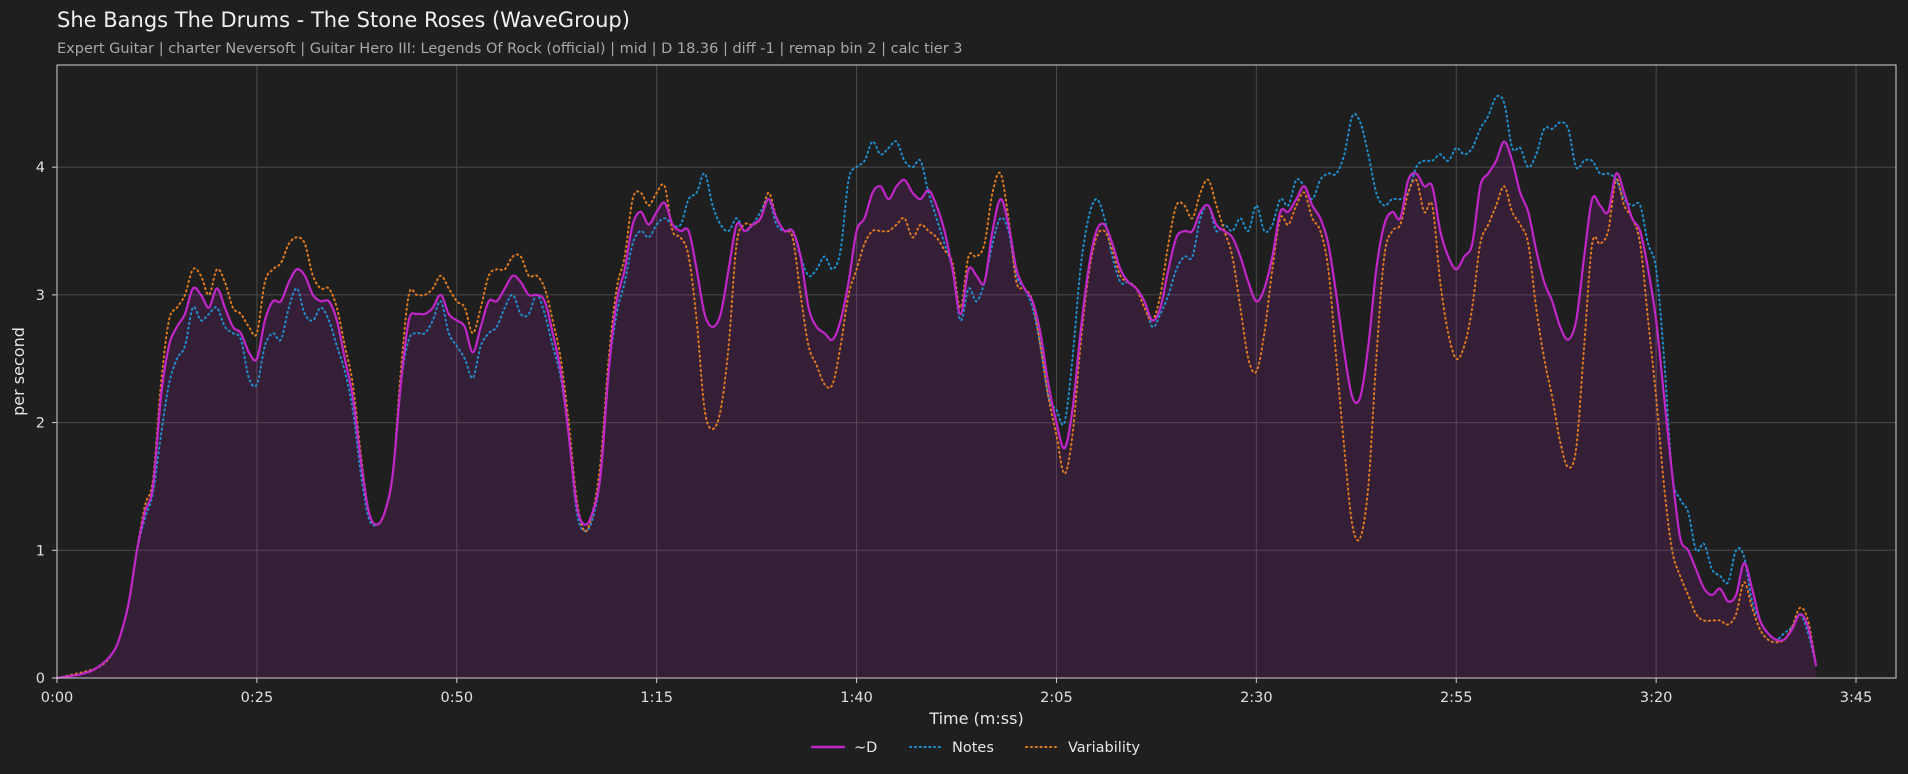 This screenshot has height=774, width=1908. I want to click on legend: ~D Notes Variability, so click(975, 748).